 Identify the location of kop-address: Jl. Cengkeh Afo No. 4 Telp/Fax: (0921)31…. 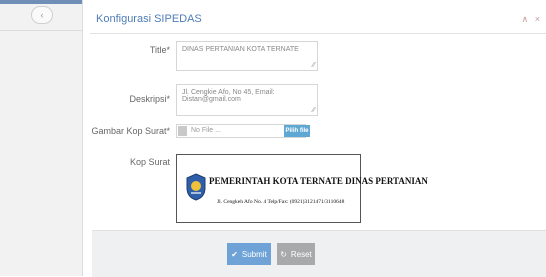
(281, 202).